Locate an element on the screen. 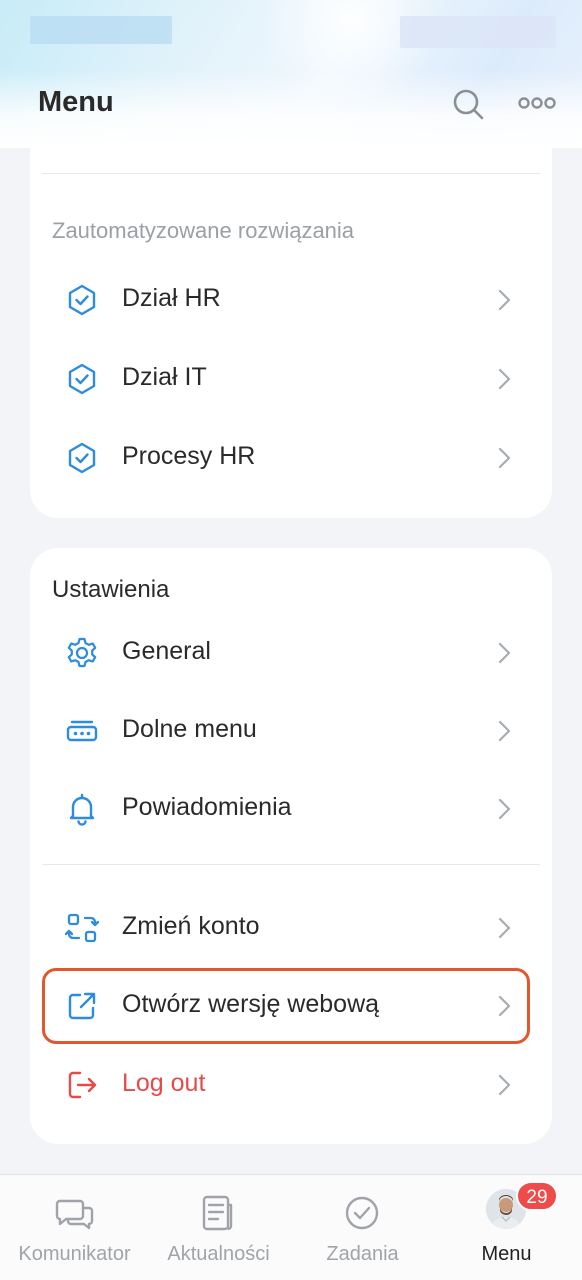 This screenshot has width=582, height=1280. section-title-settings: Ustawienia is located at coordinates (111, 589).